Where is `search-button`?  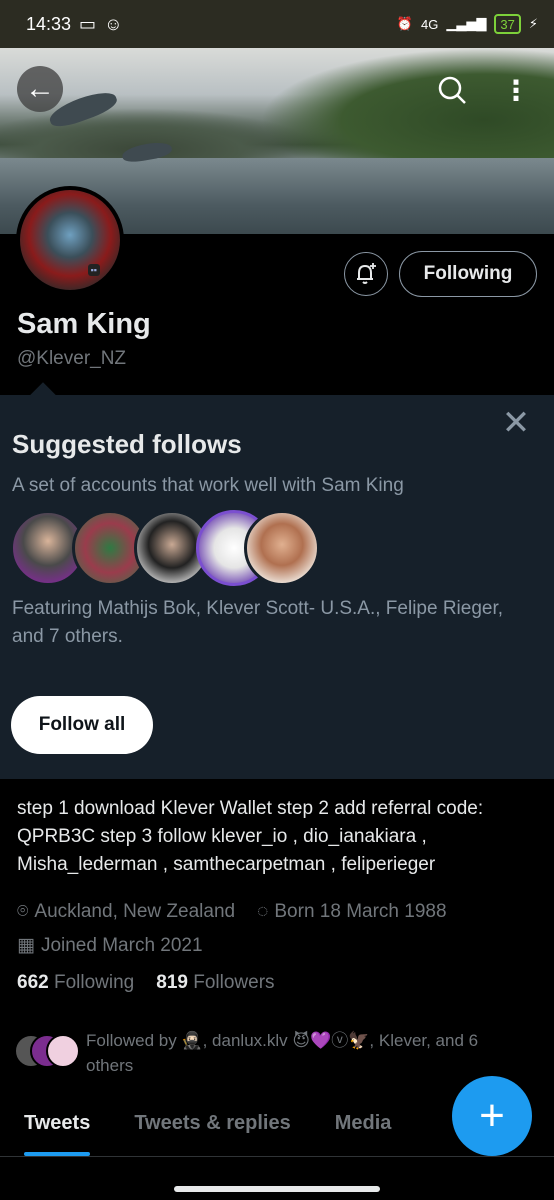 search-button is located at coordinates (452, 90).